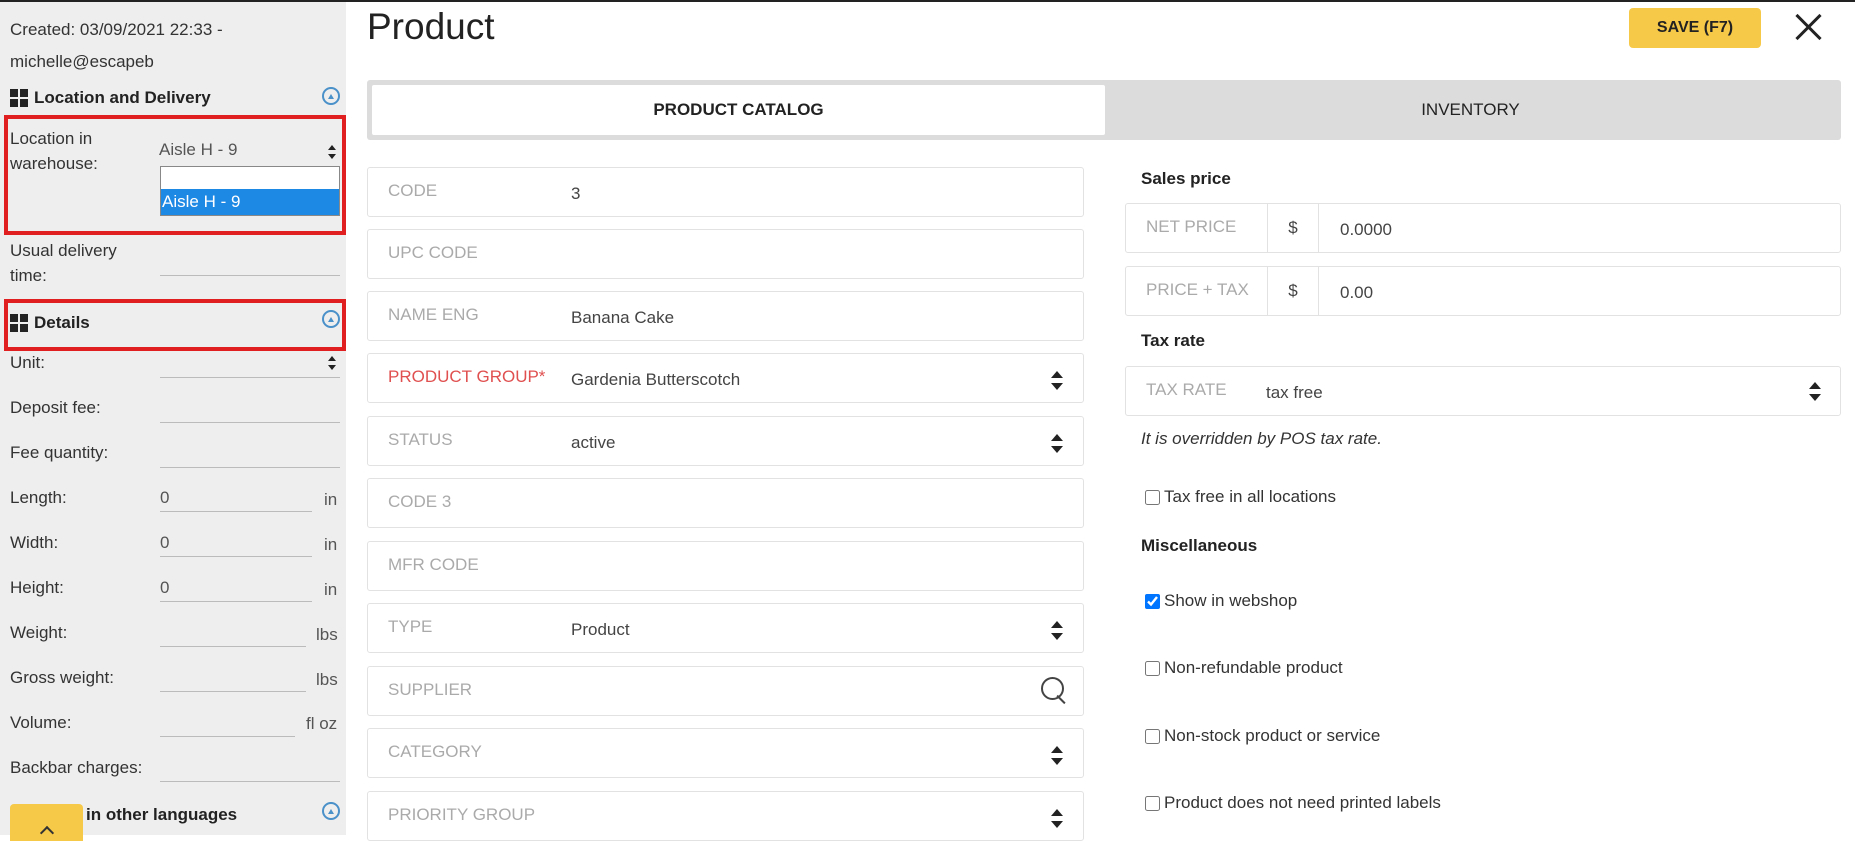 This screenshot has height=841, width=1855. What do you see at coordinates (37, 587) in the screenshot?
I see `height-label: Height:` at bounding box center [37, 587].